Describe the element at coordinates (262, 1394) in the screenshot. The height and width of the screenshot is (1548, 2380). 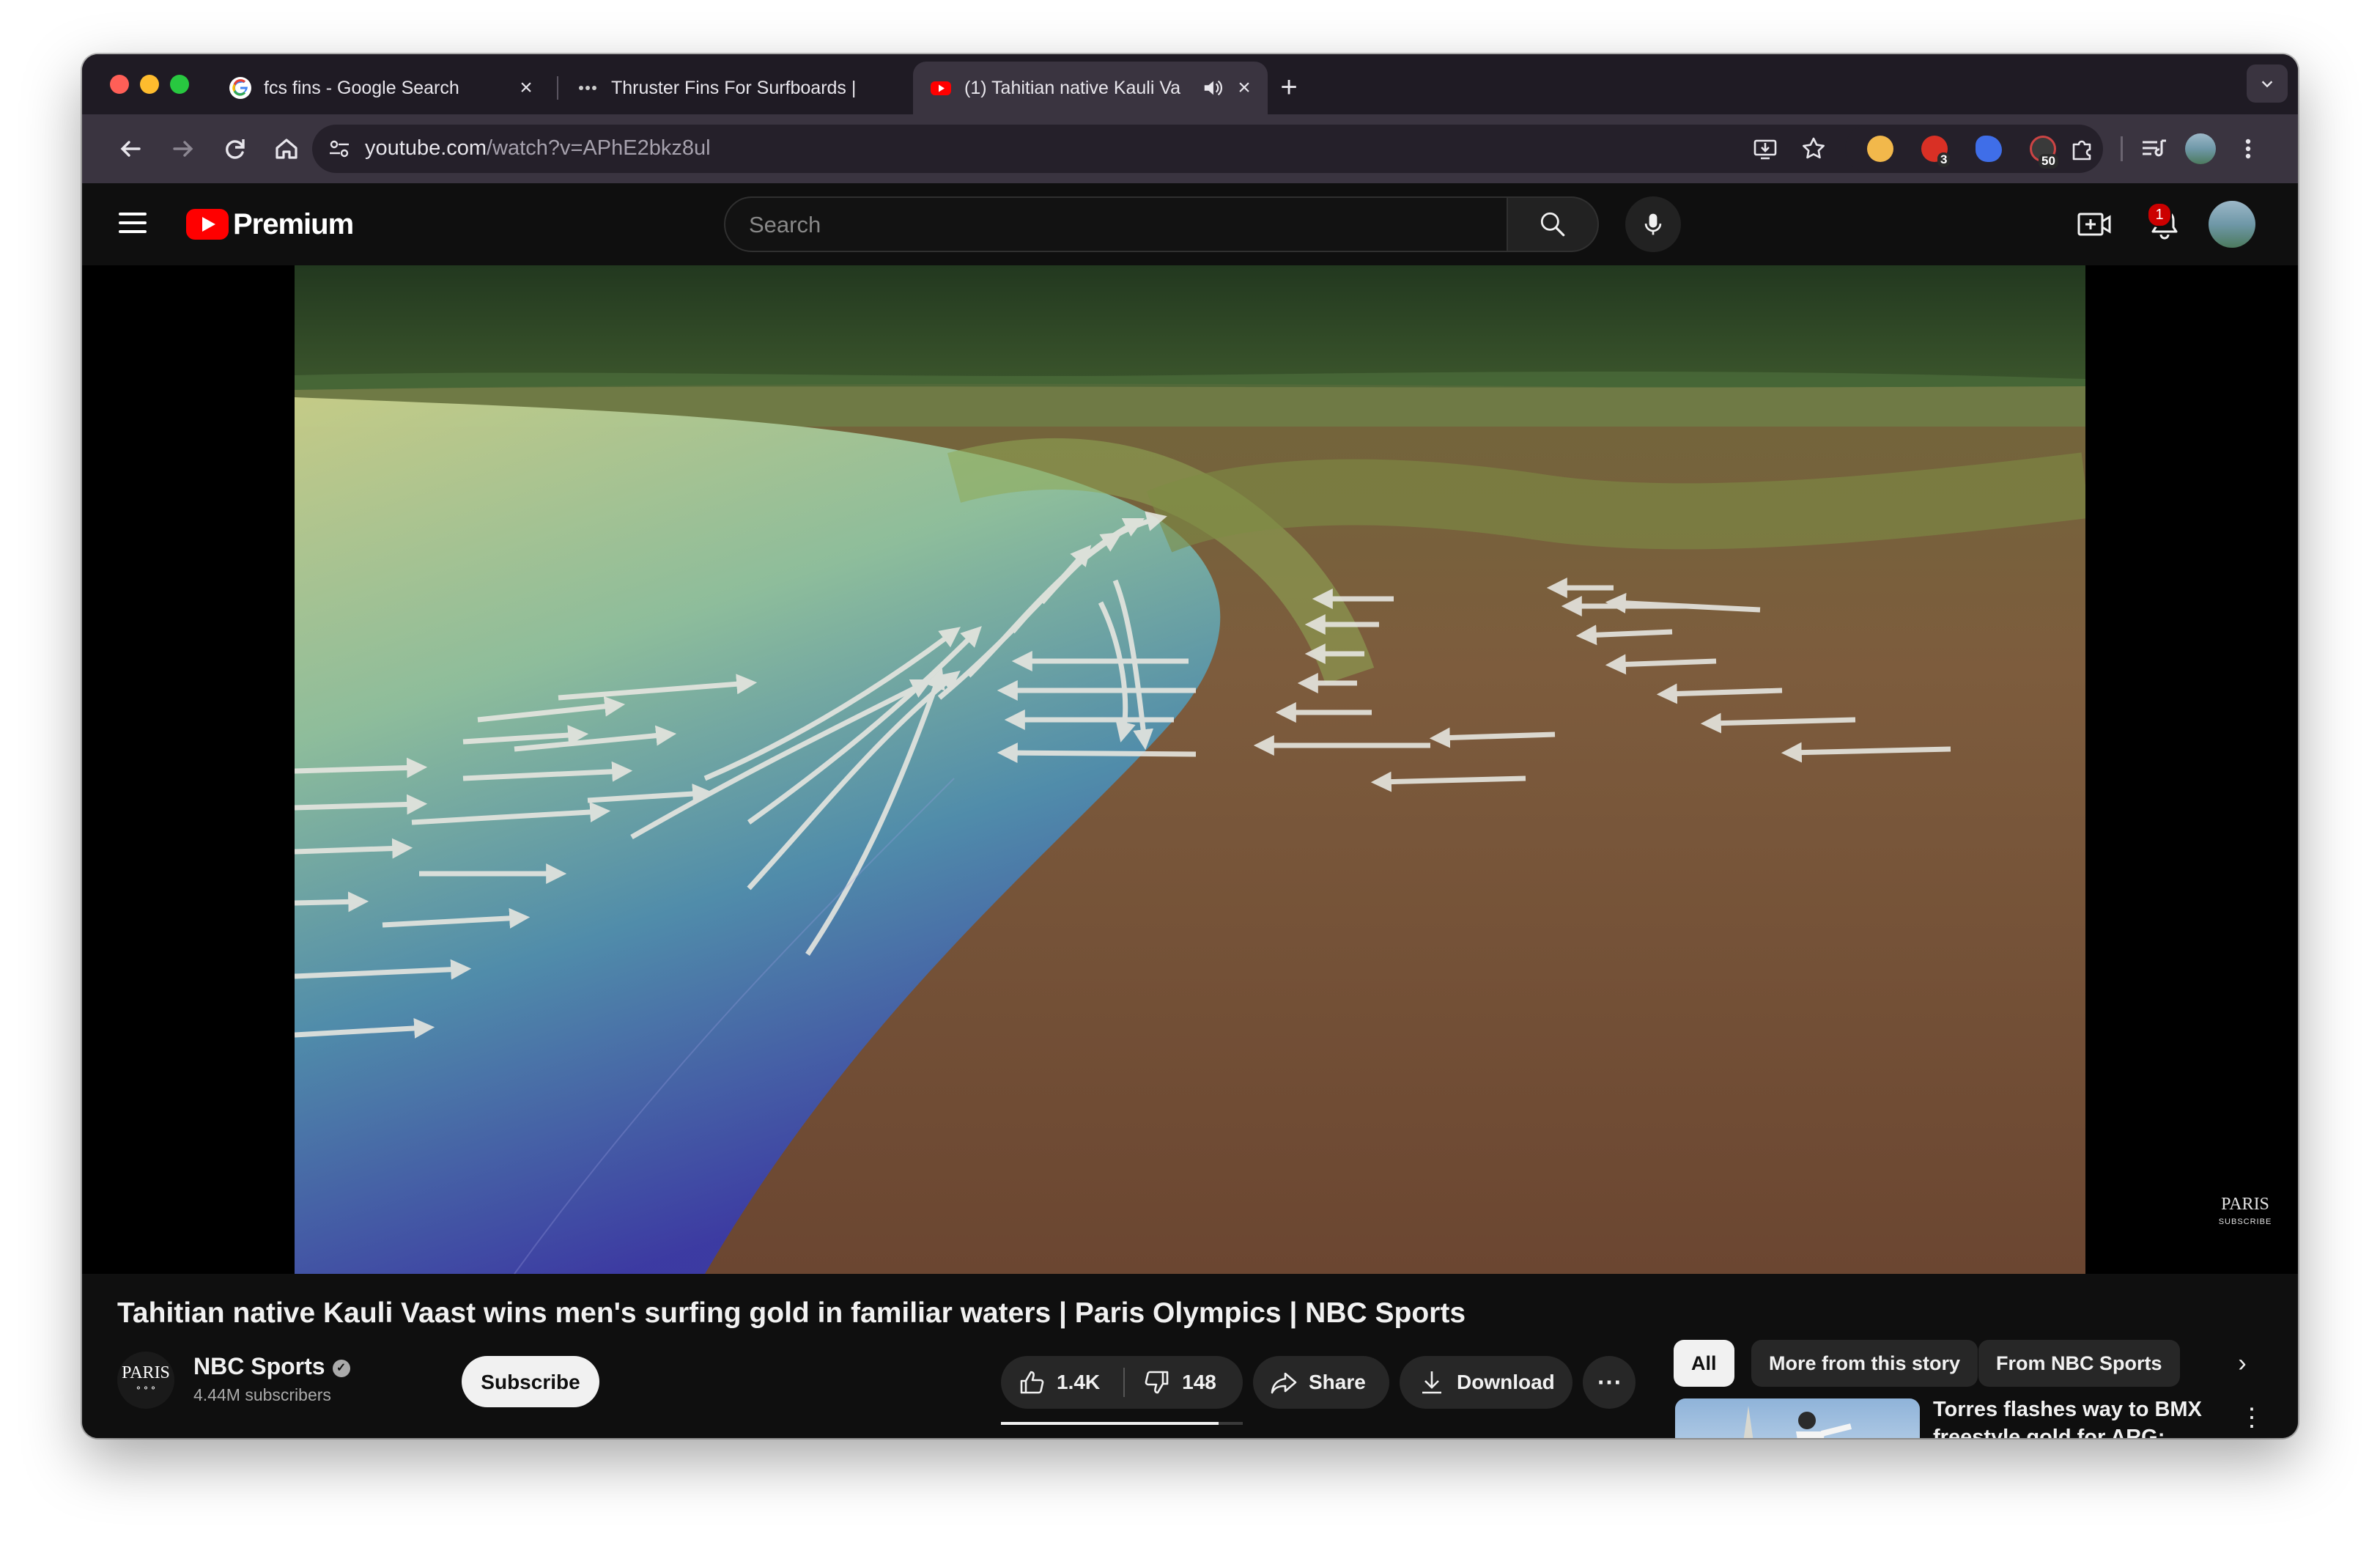
I see `subscriber-count: 4.44M subscribers` at that location.